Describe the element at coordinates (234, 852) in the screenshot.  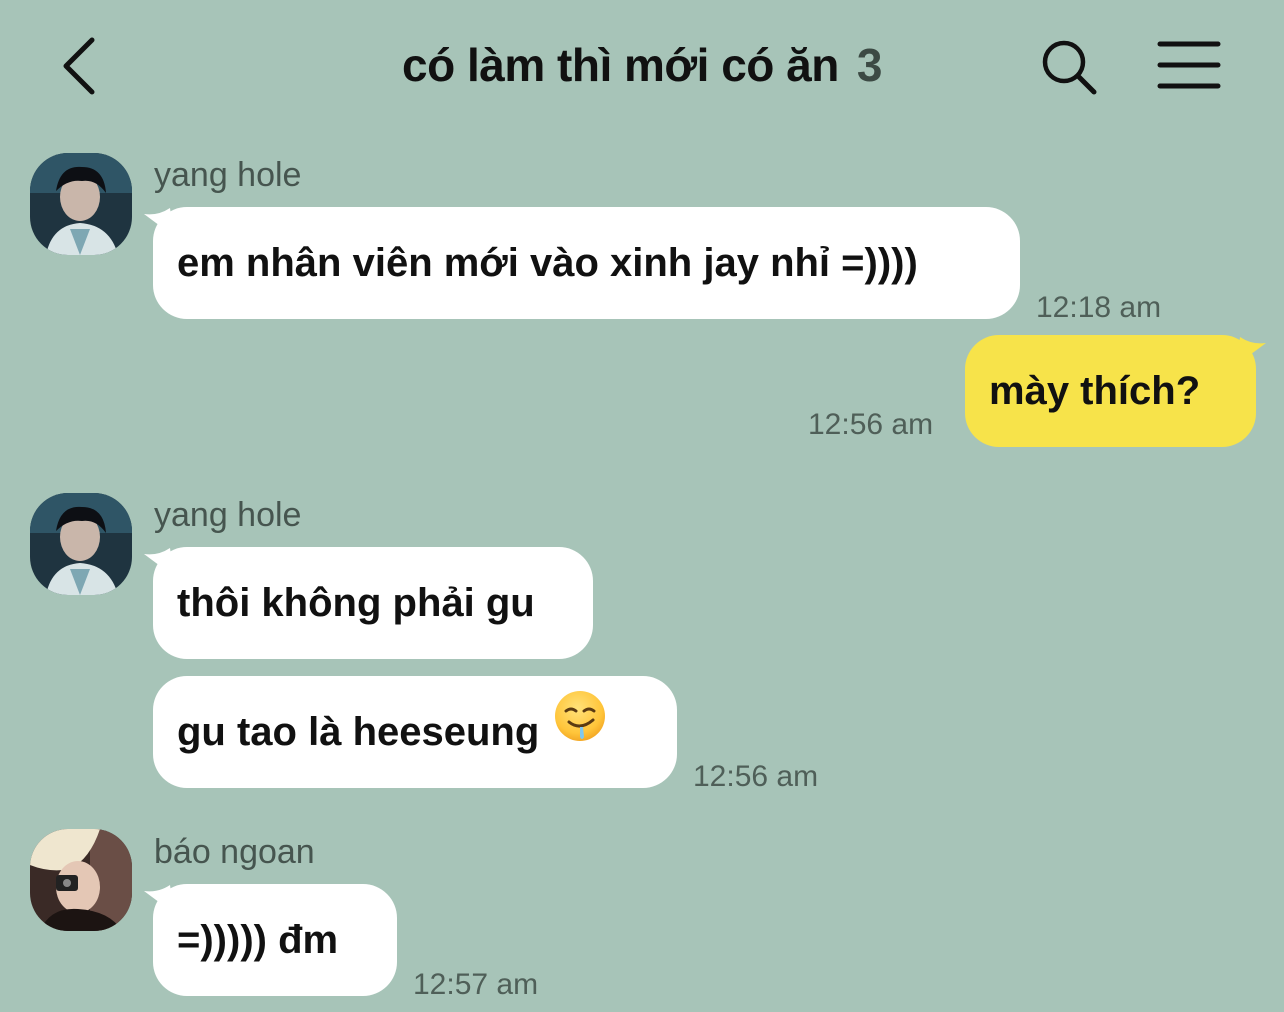
I see `sender-name: báo ngoan` at that location.